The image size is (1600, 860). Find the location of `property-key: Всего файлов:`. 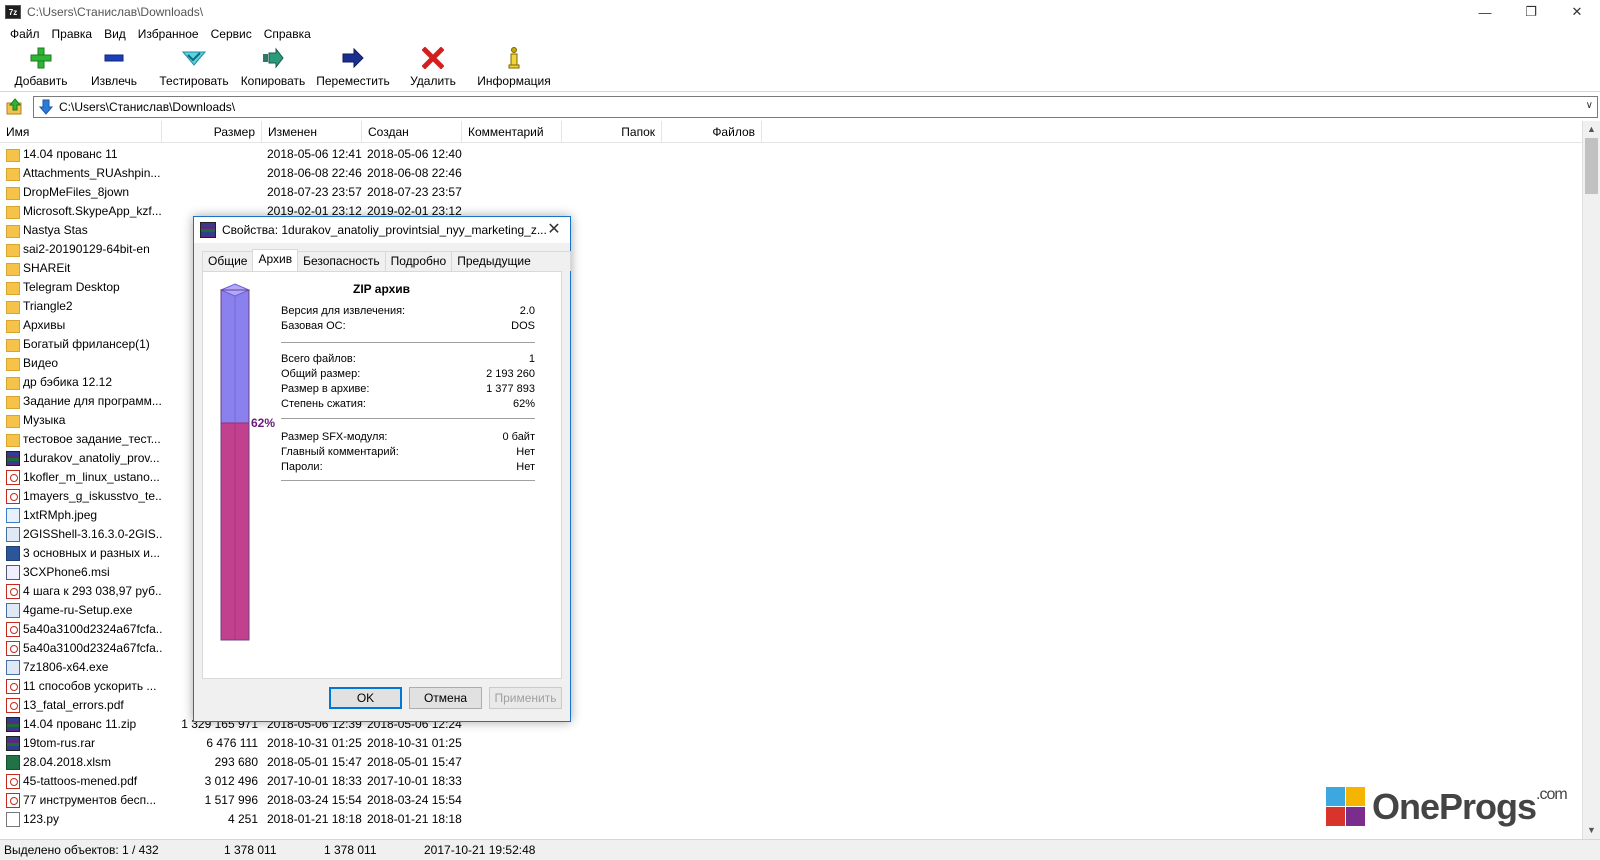

property-key: Всего файлов: is located at coordinates (318, 359).